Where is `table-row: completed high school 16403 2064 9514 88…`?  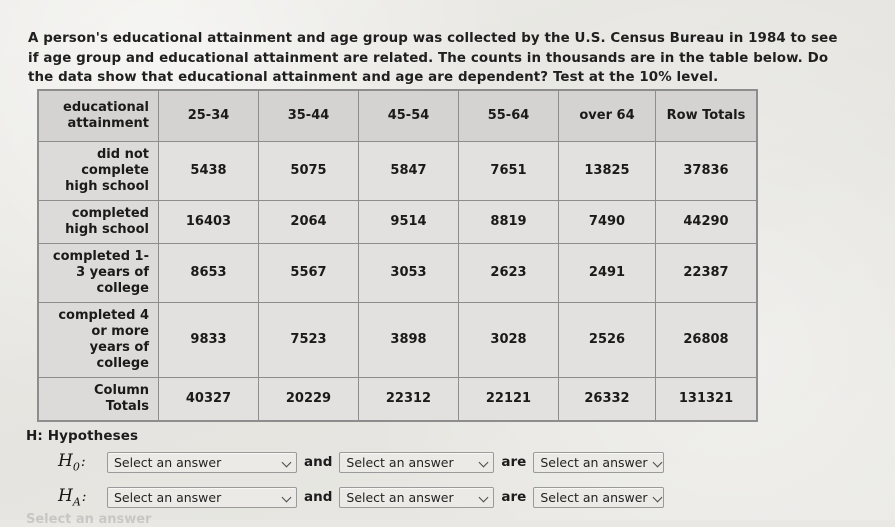
table-row: completed high school 16403 2064 9514 88… is located at coordinates (397, 222).